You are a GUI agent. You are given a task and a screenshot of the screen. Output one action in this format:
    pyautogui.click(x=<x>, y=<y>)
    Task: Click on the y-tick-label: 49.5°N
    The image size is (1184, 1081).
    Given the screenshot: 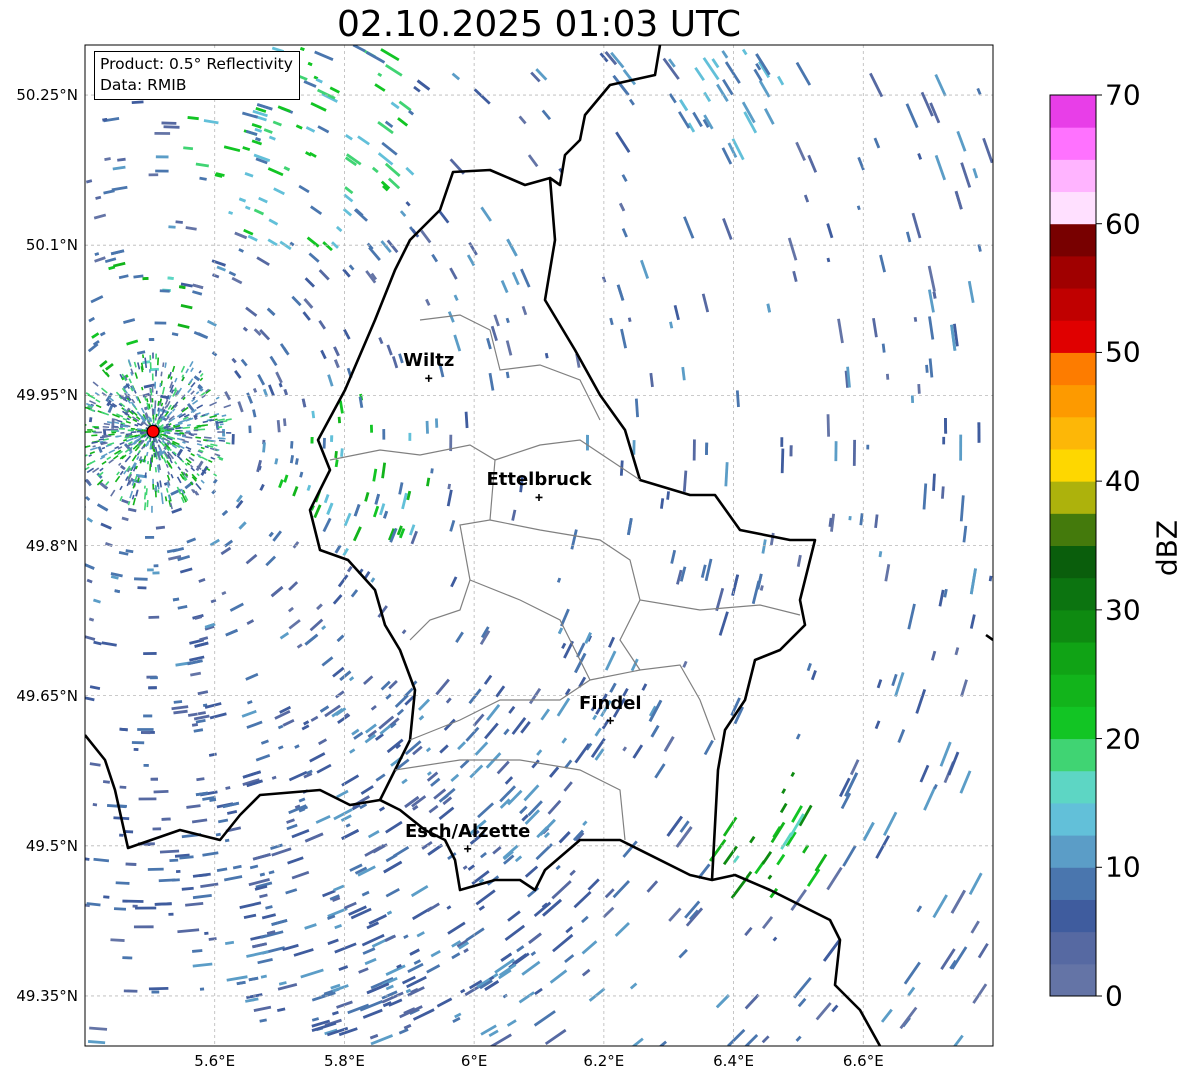 What is the action you would take?
    pyautogui.click(x=51, y=845)
    